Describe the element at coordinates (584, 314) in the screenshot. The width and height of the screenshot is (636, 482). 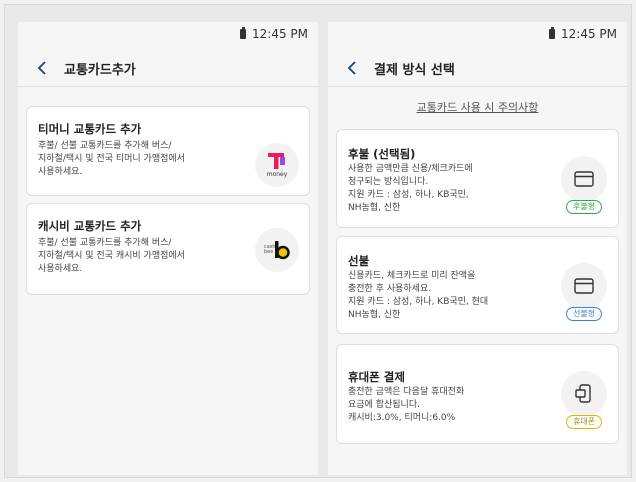
I see `prepaid-badge: 선불형` at that location.